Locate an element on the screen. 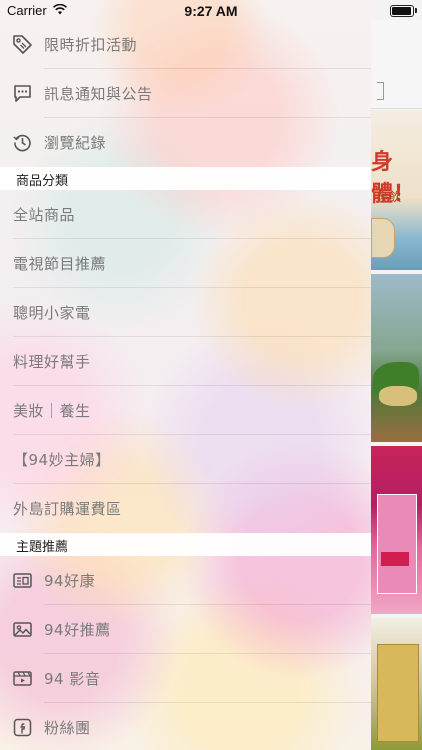 The width and height of the screenshot is (422, 750). category-item-tv: 電視節目推薦 is located at coordinates (185, 263).